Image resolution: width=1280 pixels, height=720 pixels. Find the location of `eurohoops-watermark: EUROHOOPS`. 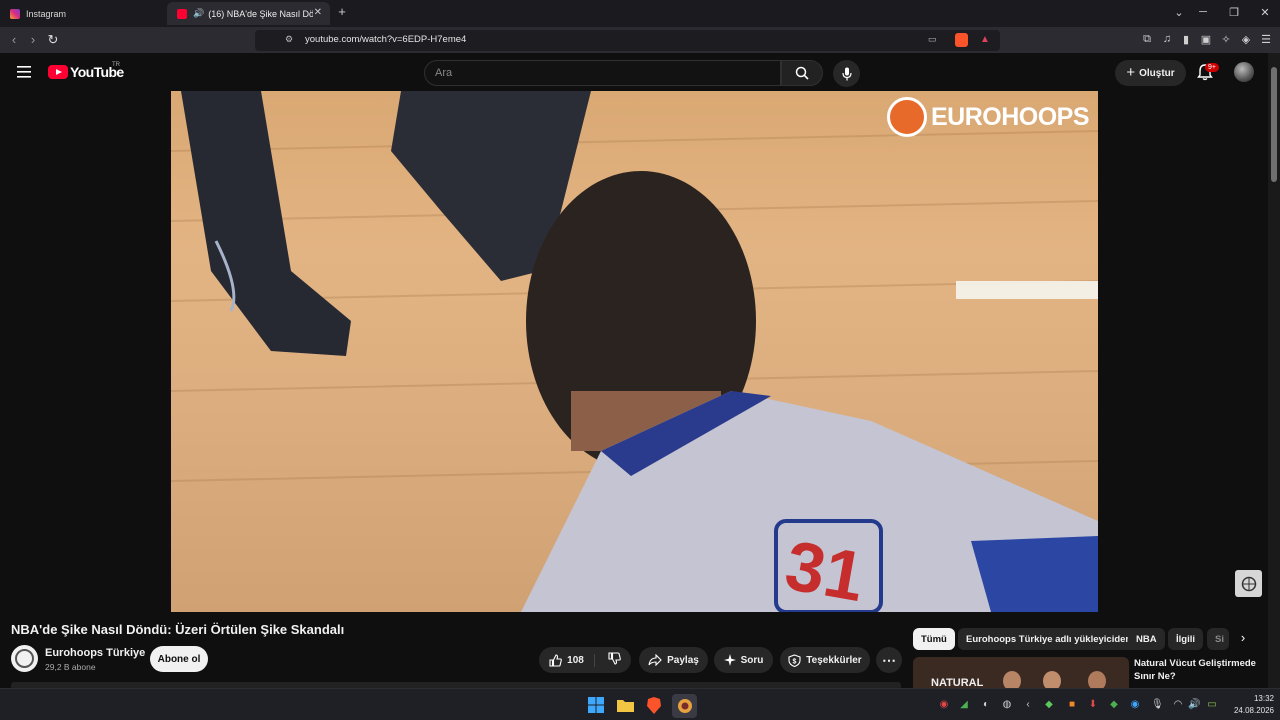

eurohoops-watermark: EUROHOOPS is located at coordinates (988, 117).